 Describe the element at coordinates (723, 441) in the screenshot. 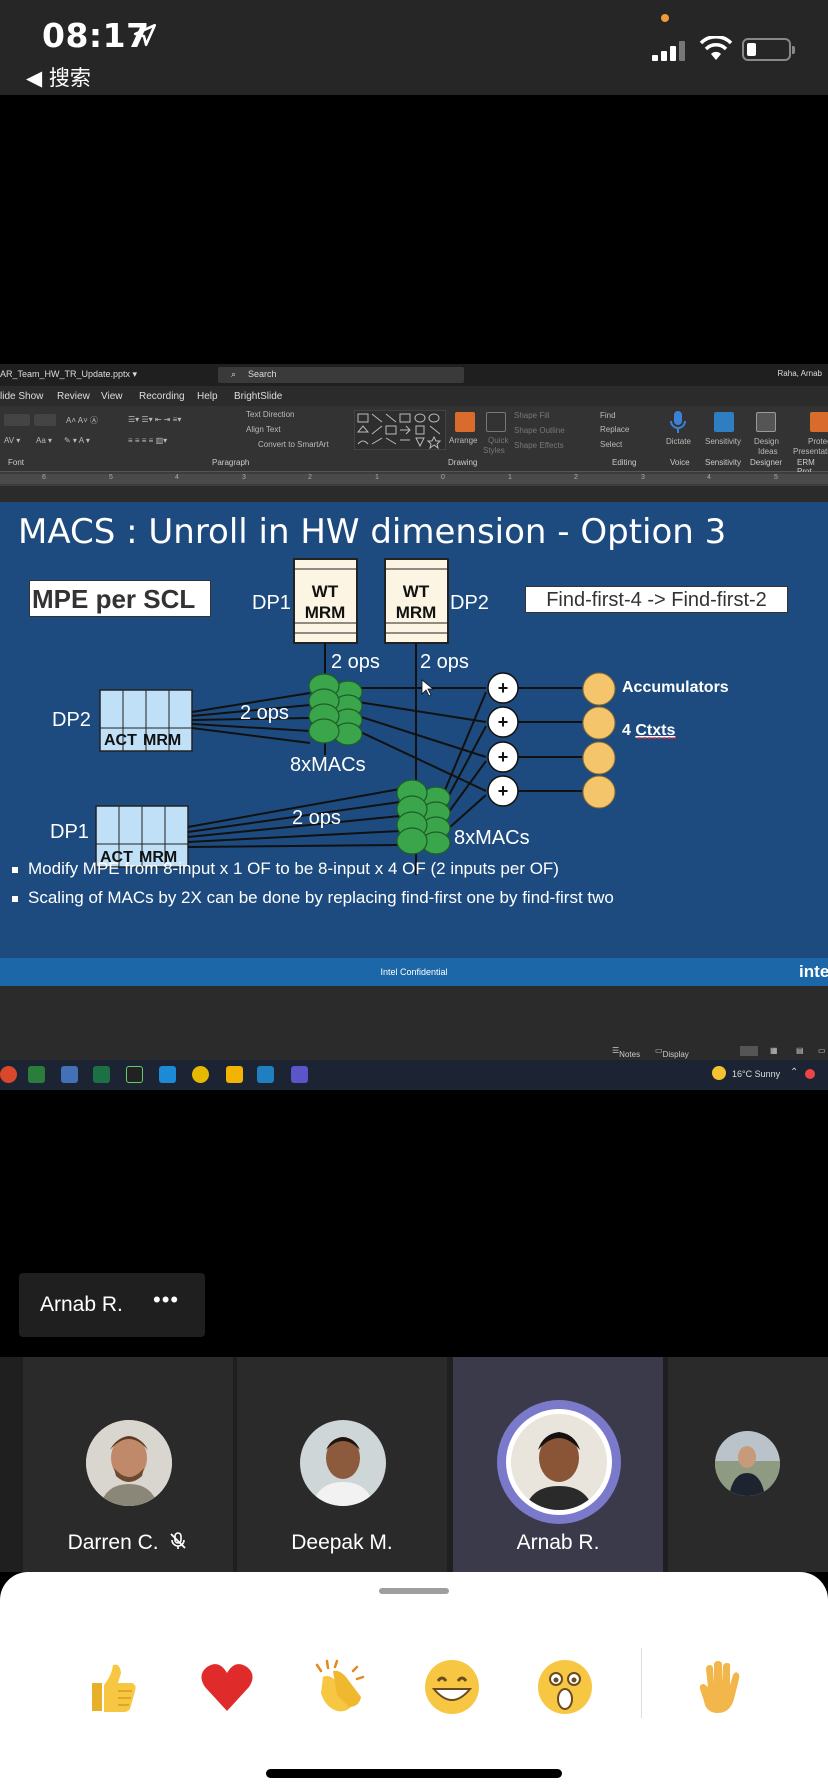

I see `sensitivity-button: Sensitivity` at that location.